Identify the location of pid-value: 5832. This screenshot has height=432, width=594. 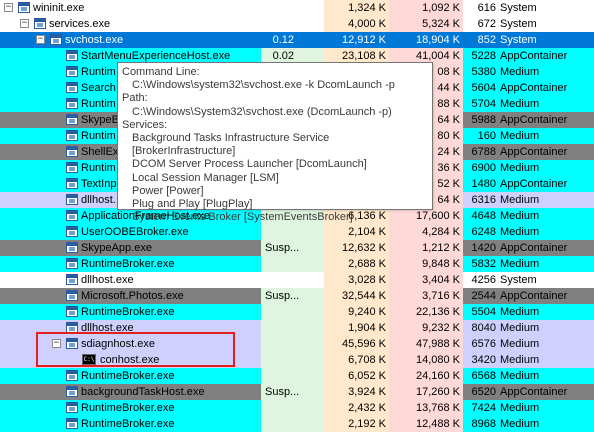
(483, 264).